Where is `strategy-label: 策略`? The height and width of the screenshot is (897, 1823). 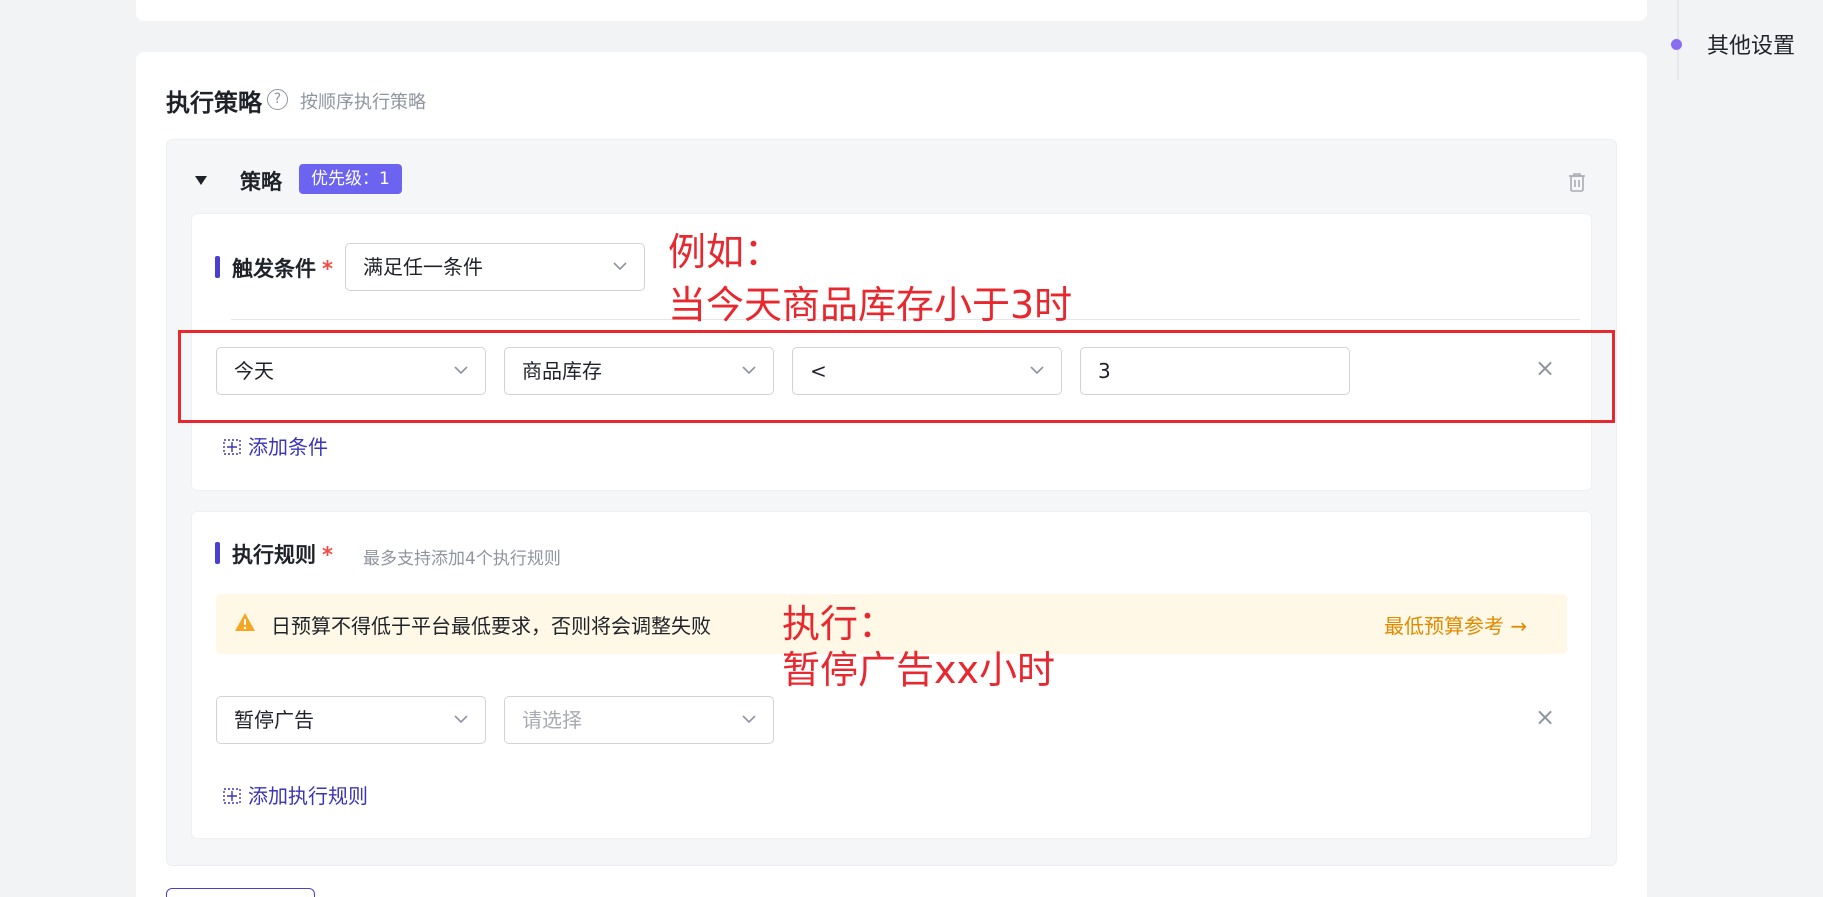 strategy-label: 策略 is located at coordinates (261, 182).